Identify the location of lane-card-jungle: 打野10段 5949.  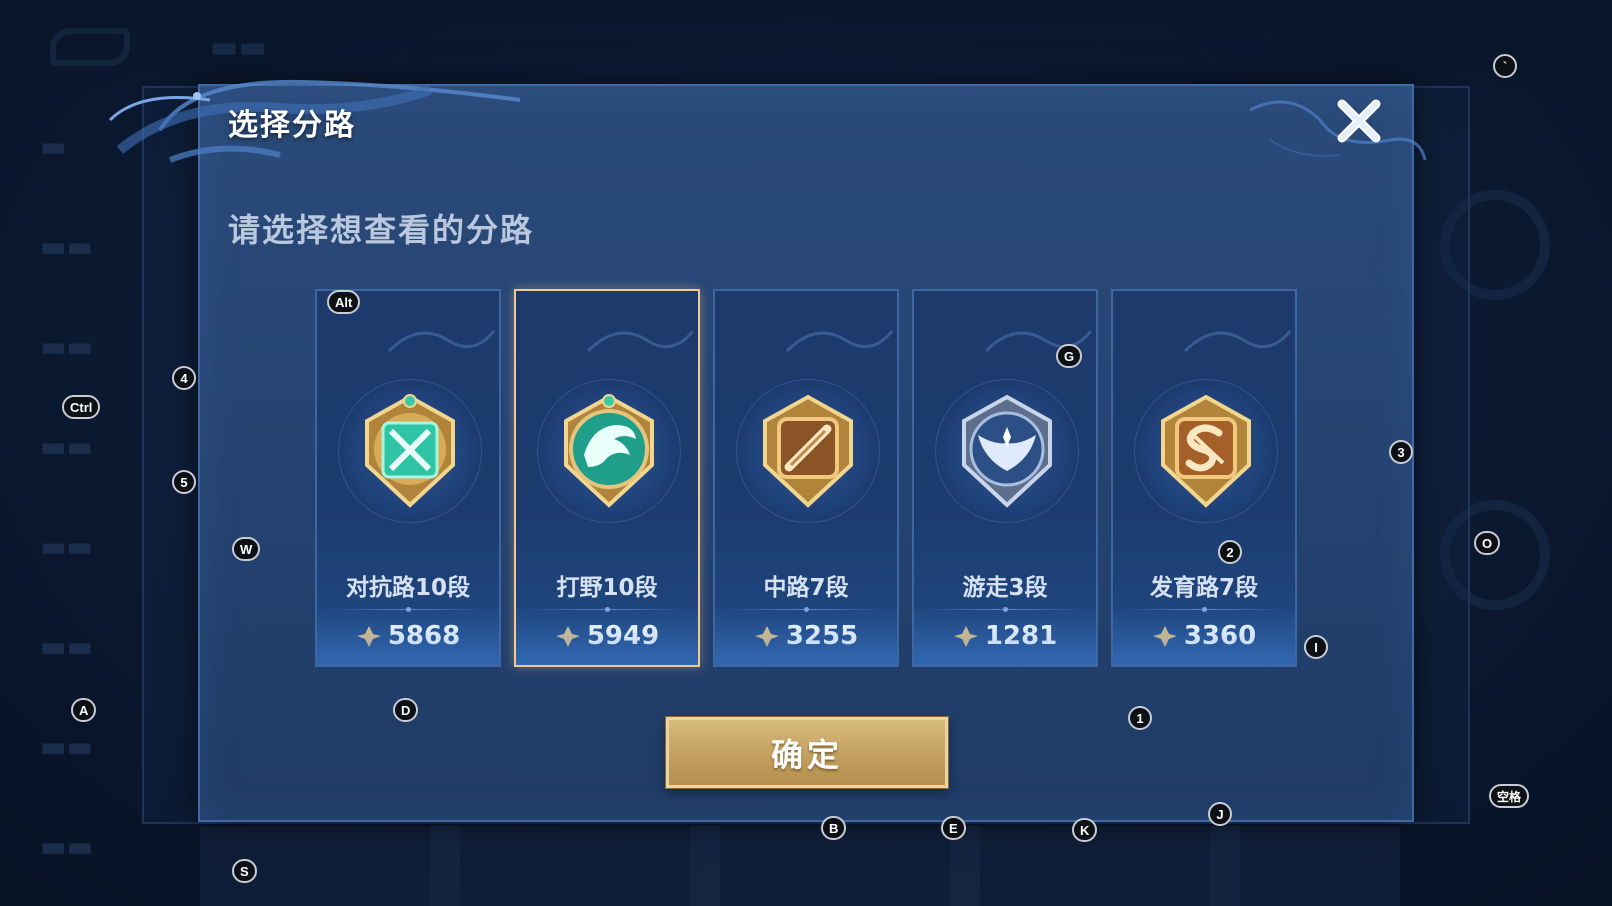
(607, 478).